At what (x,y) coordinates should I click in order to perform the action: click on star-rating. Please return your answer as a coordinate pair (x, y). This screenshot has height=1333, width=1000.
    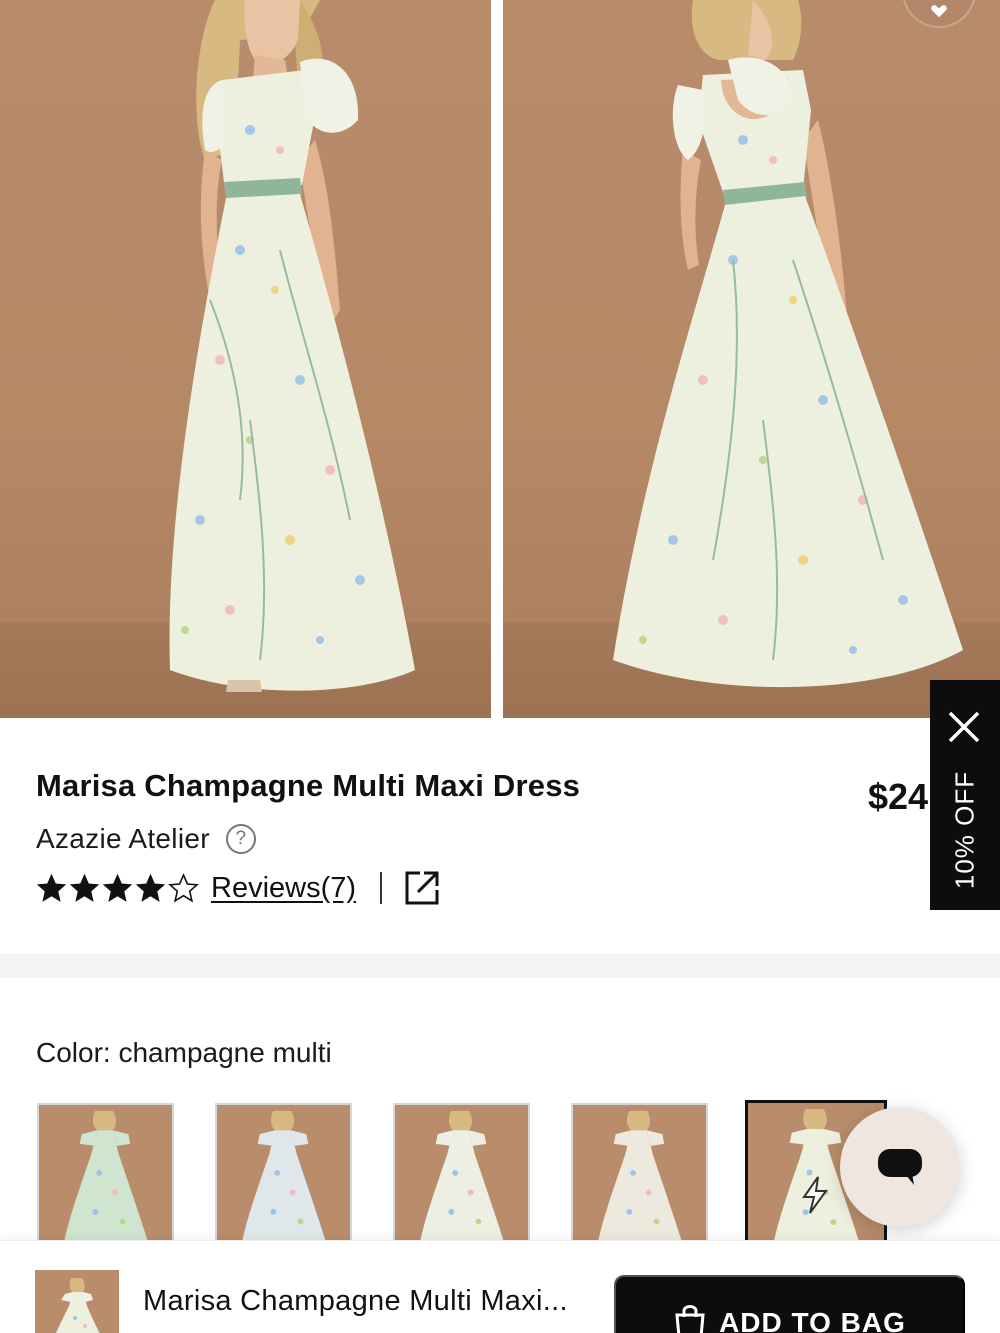
    Looking at the image, I should click on (117, 888).